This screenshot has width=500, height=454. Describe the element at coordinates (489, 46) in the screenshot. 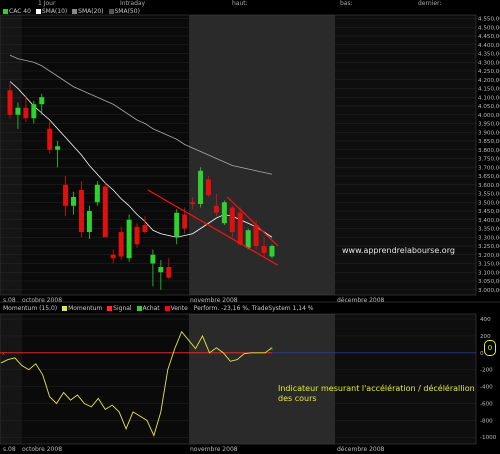

I see `price-tick-label: 4.400,00` at that location.